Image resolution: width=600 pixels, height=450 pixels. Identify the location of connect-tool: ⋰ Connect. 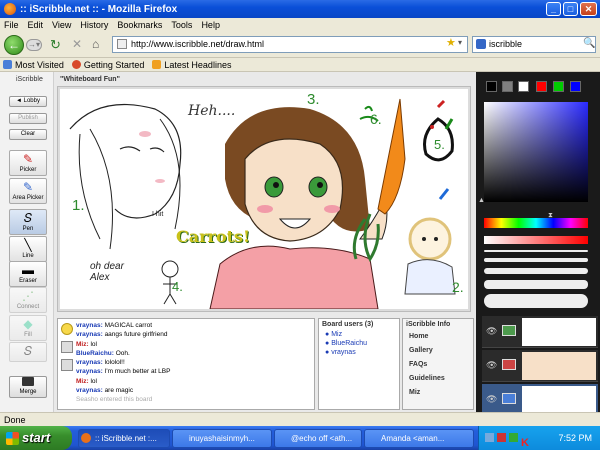
(28, 300).